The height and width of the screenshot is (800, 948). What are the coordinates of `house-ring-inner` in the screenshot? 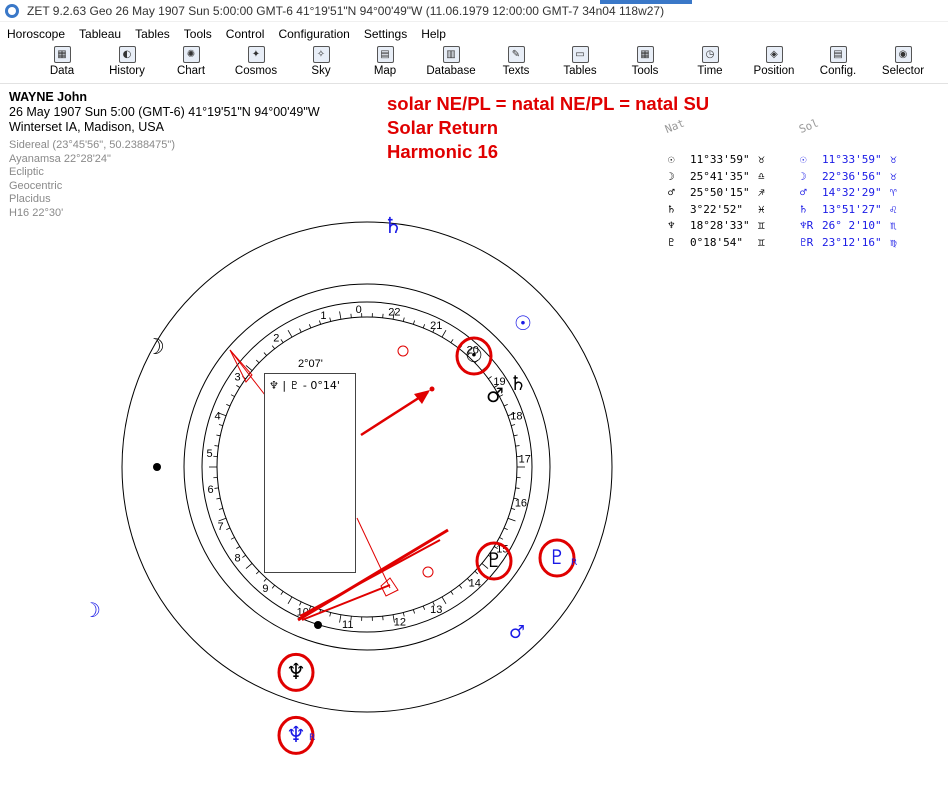 It's located at (367, 467).